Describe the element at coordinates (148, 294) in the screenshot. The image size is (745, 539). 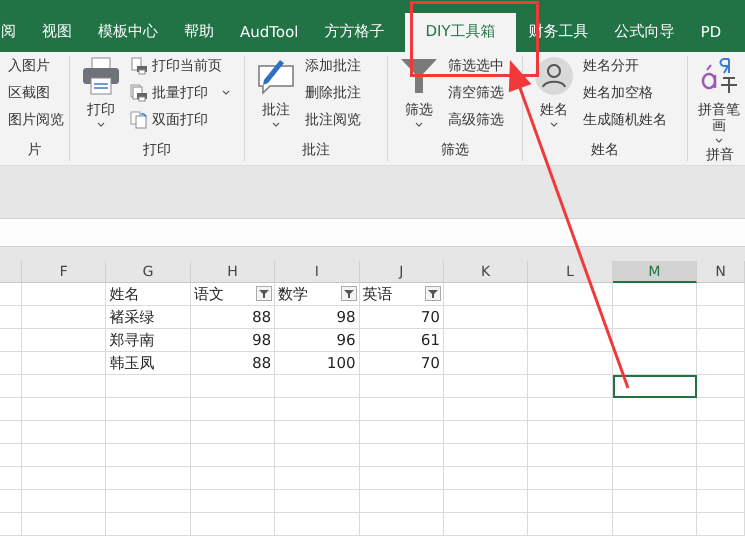
I see `table-cell: 姓名` at that location.